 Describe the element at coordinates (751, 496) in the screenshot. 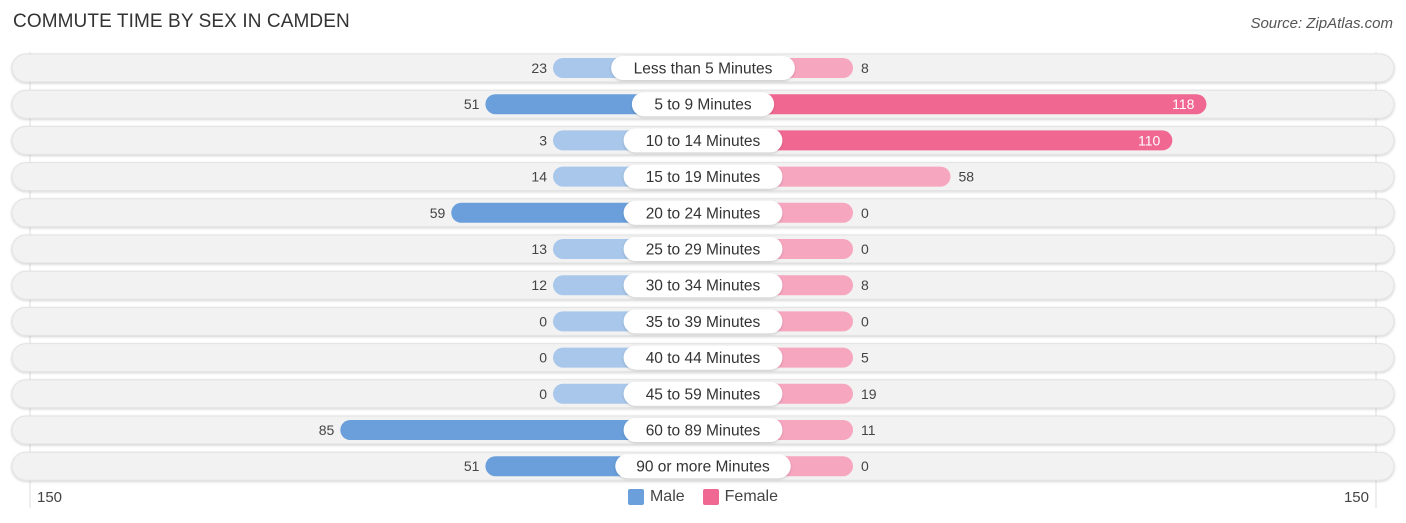

I see `legend-label-female: Female` at that location.